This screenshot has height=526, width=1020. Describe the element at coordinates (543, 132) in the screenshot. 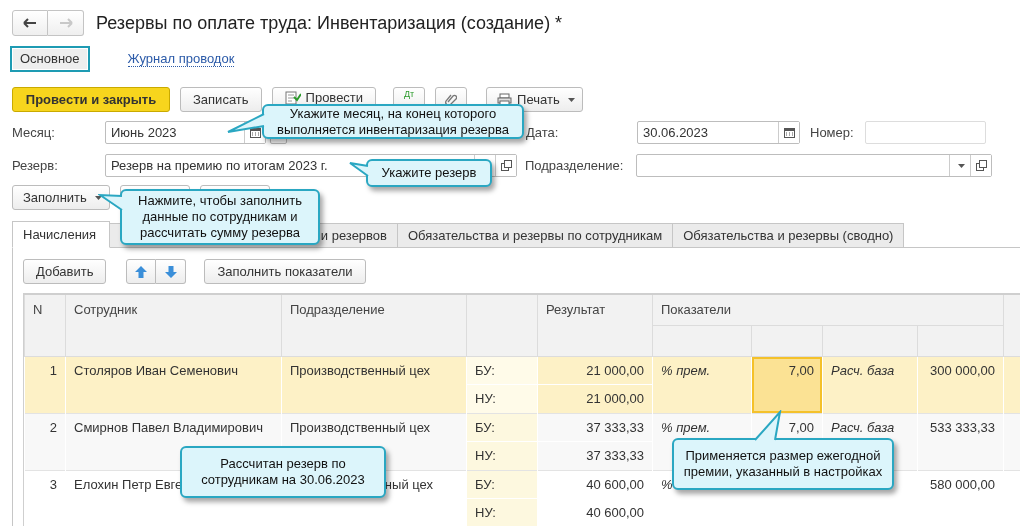

I see `field-label: Дата:` at that location.